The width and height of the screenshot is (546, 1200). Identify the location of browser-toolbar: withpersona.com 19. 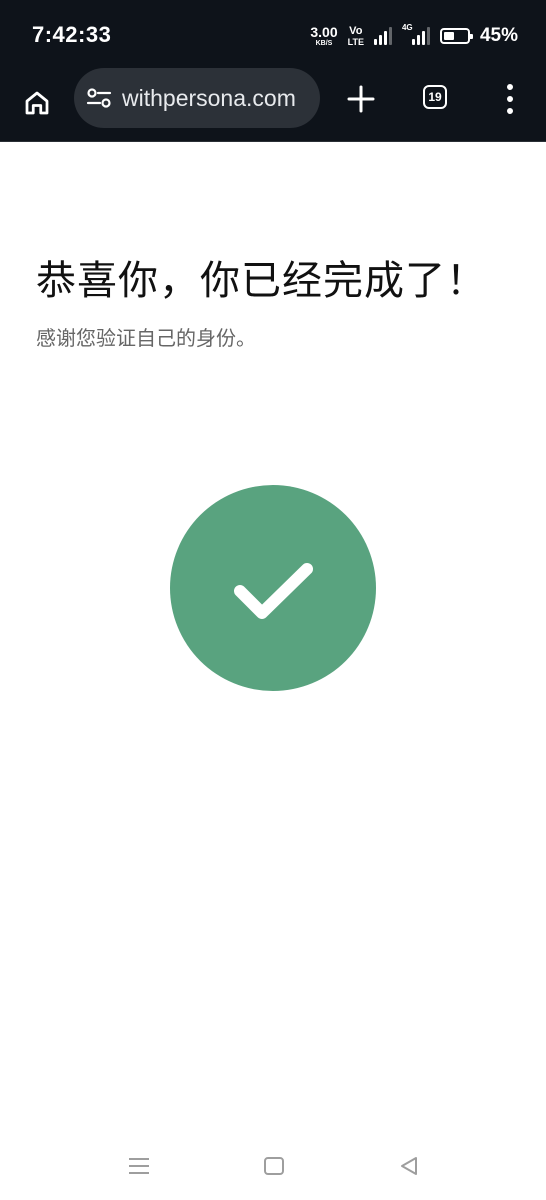
(273, 105).